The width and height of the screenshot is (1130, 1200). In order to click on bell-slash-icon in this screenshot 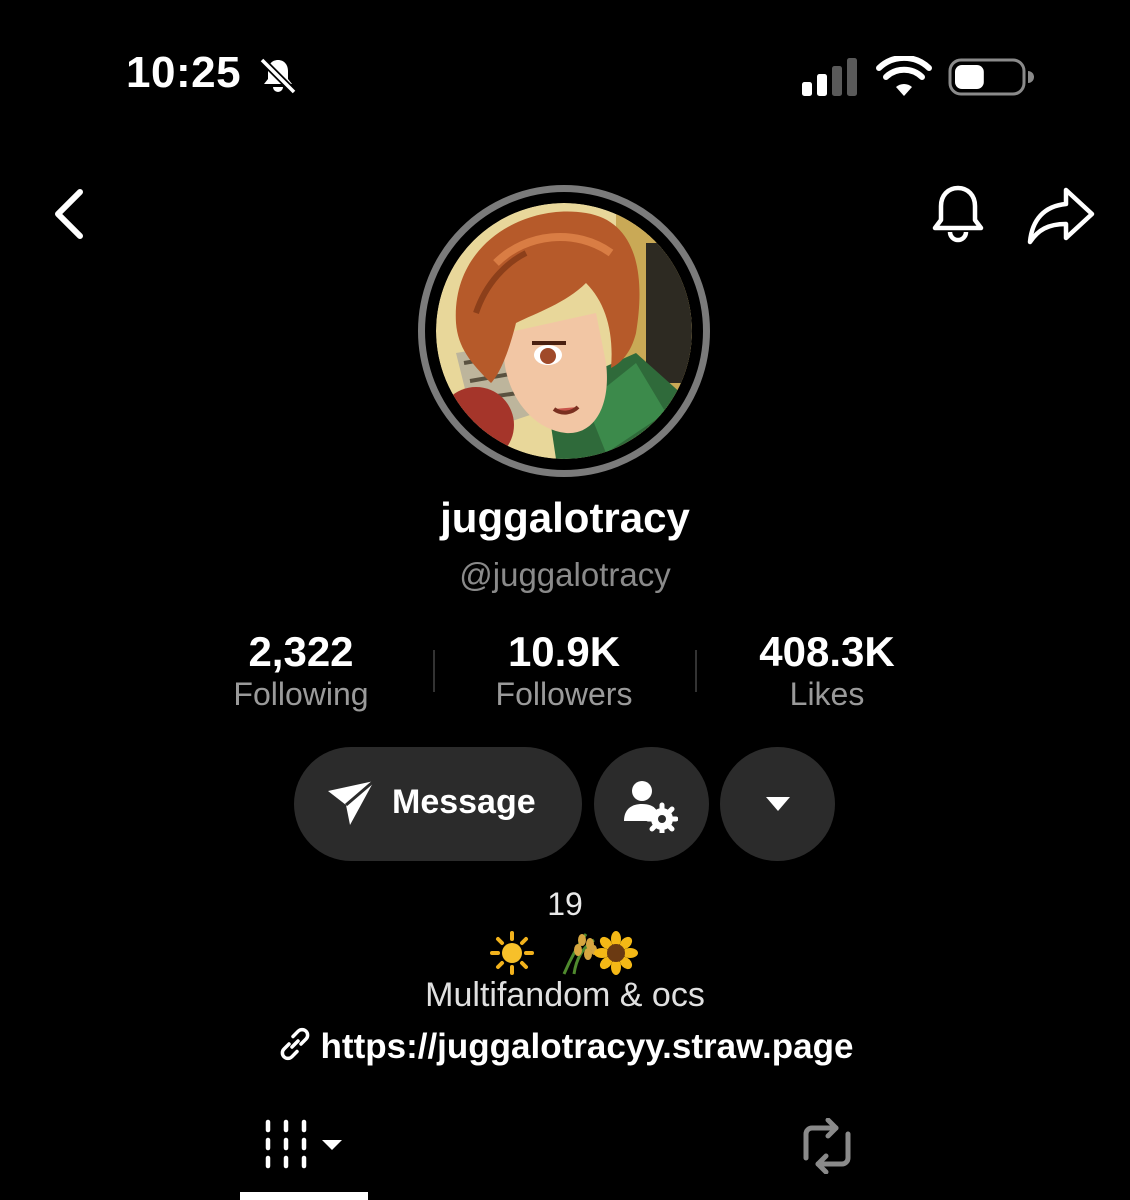, I will do `click(278, 76)`.